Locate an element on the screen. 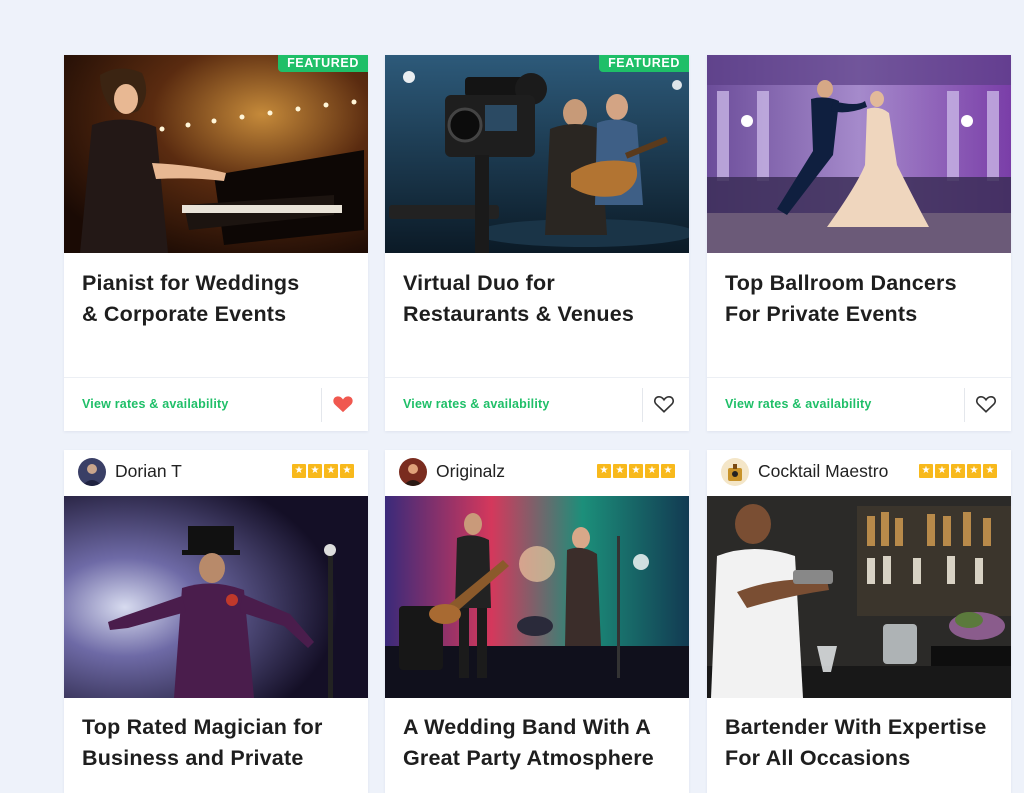  listing-title-line: Great Party Atmosphere is located at coordinates (528, 758).